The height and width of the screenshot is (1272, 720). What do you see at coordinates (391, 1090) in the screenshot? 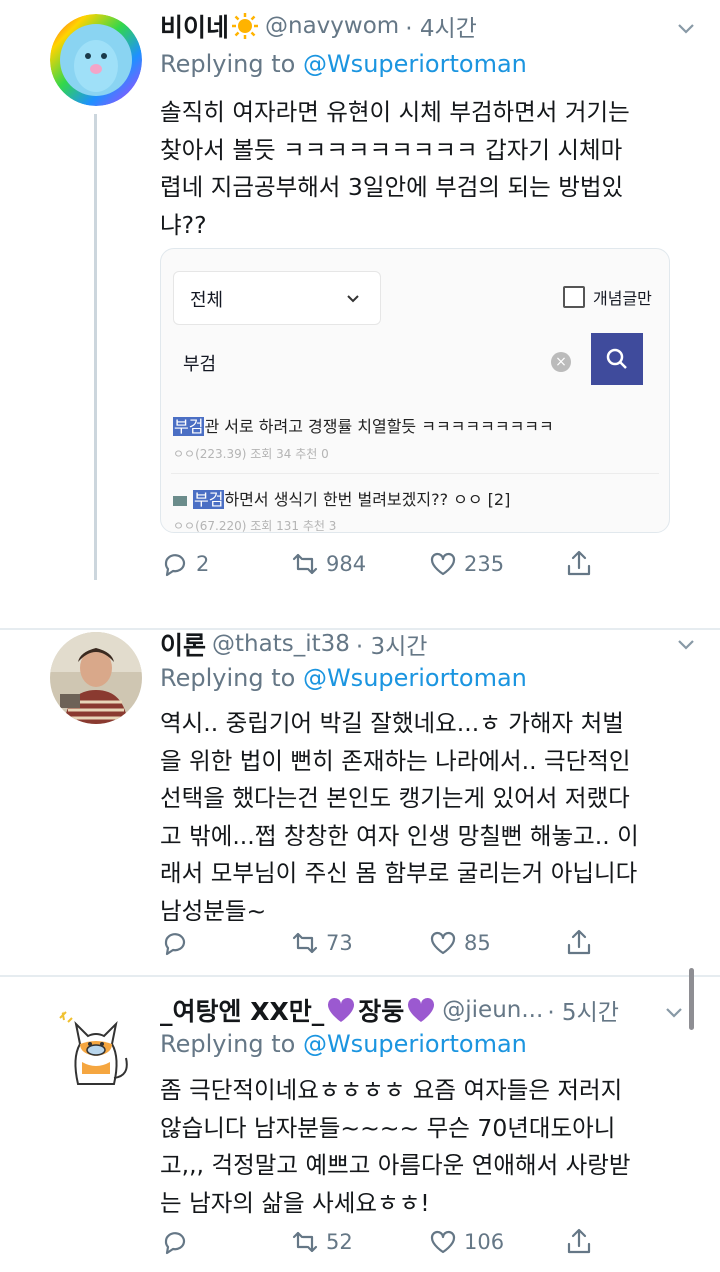
I see `text-line: 좀 극단적이네요ㅎㅎㅎㅎ 요즘 여자들은 저러지` at bounding box center [391, 1090].